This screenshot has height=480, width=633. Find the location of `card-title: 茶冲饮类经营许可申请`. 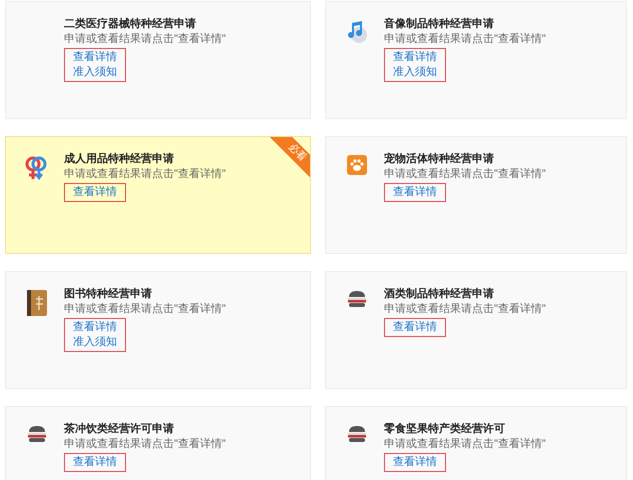

card-title: 茶冲饮类经营许可申请 is located at coordinates (119, 429).